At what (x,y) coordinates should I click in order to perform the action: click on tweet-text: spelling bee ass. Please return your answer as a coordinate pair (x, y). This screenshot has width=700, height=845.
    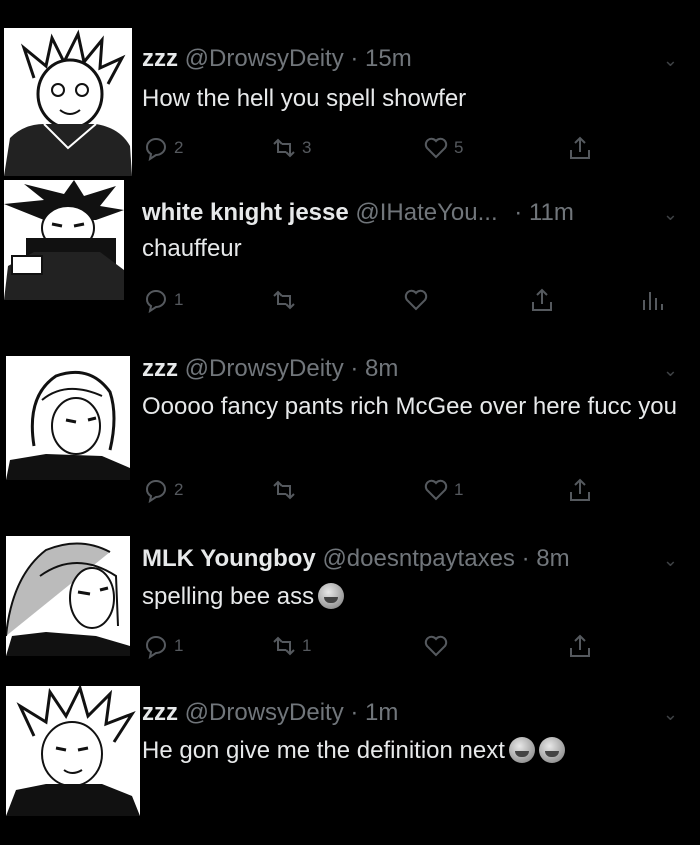
    Looking at the image, I should click on (228, 596).